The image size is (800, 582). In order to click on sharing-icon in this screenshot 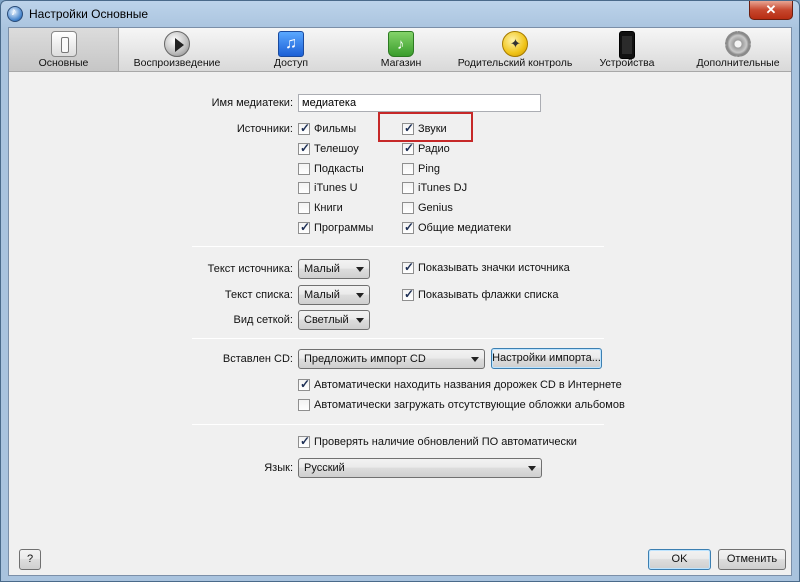, I will do `click(291, 44)`.